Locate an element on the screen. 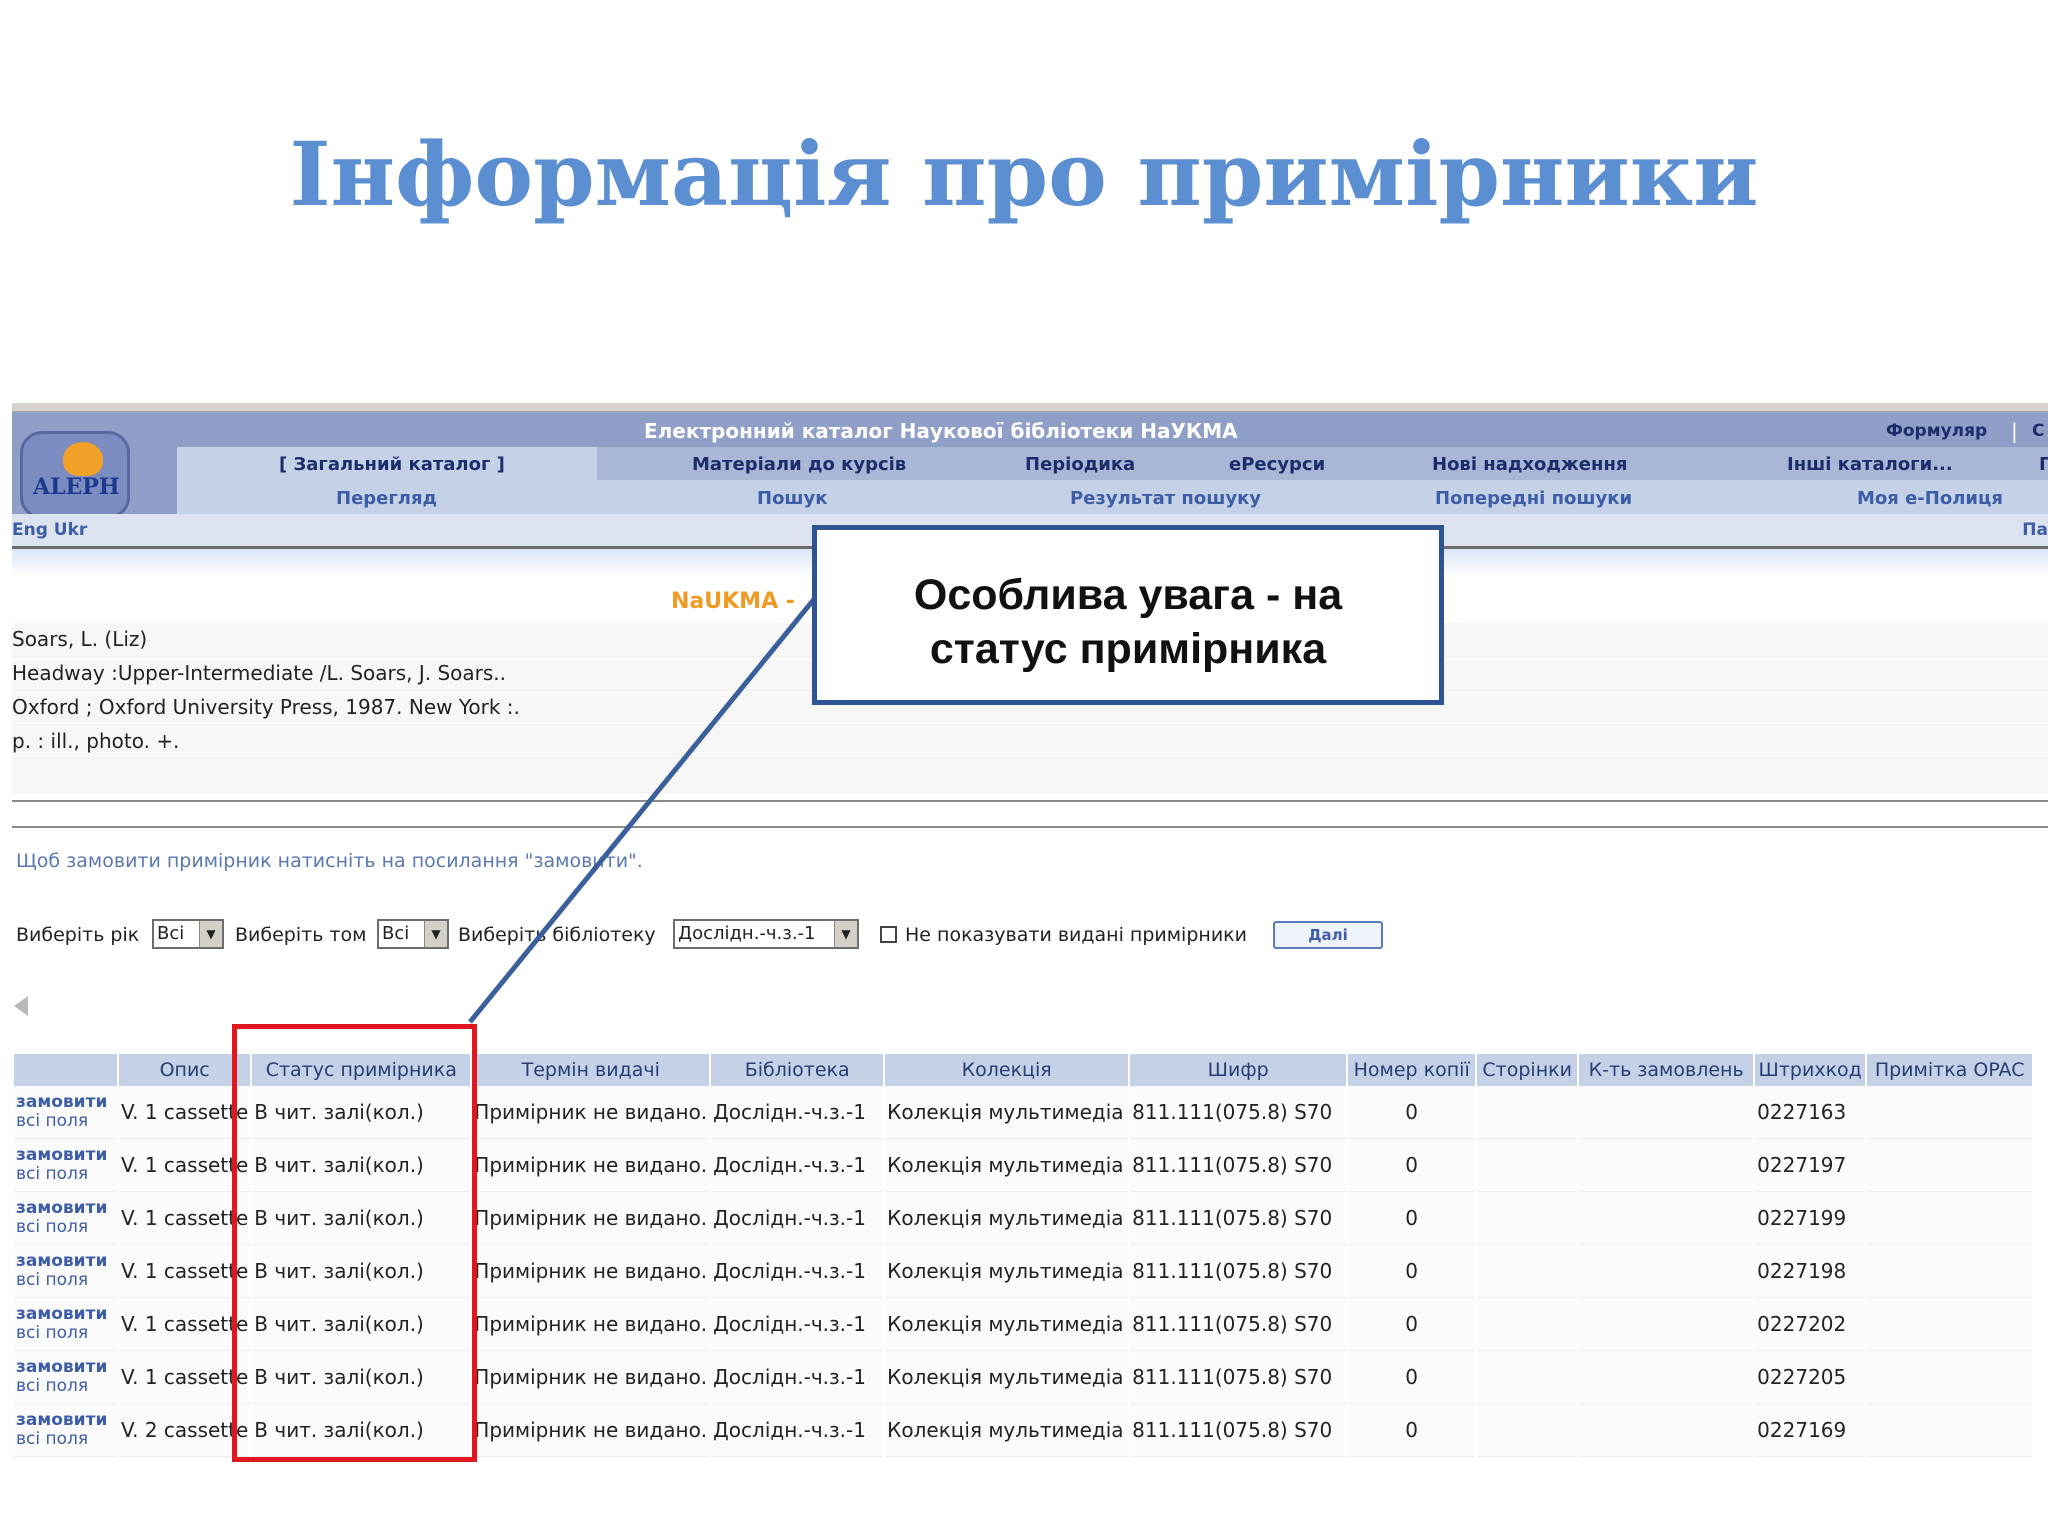  callout-line-2: статус примірника is located at coordinates (1128, 649).